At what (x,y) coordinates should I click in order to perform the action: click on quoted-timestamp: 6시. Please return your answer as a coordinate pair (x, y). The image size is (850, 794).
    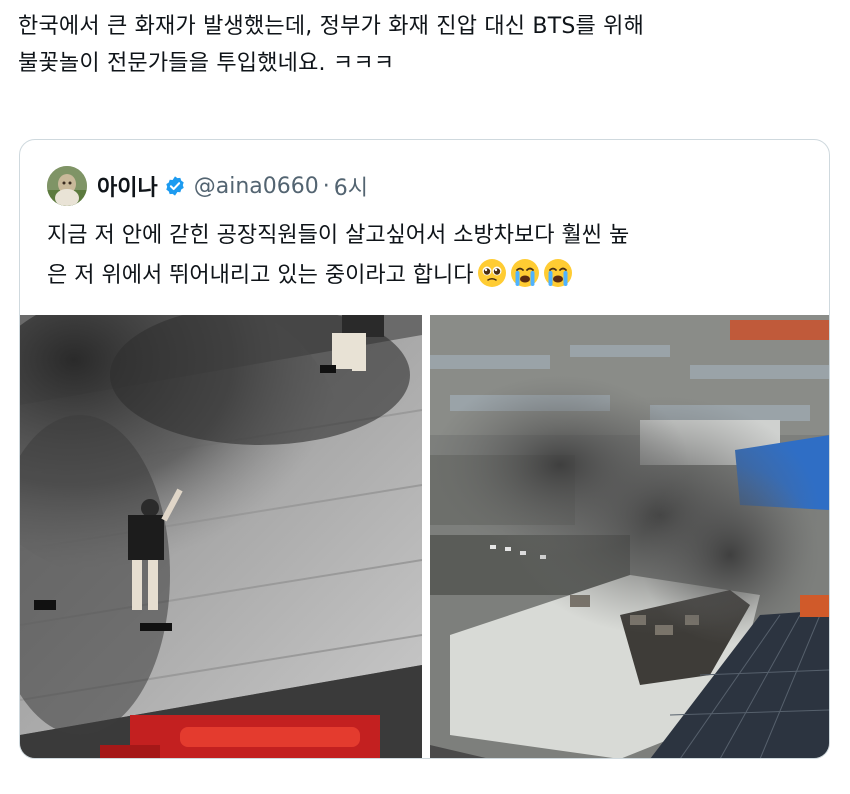
    Looking at the image, I should click on (351, 186).